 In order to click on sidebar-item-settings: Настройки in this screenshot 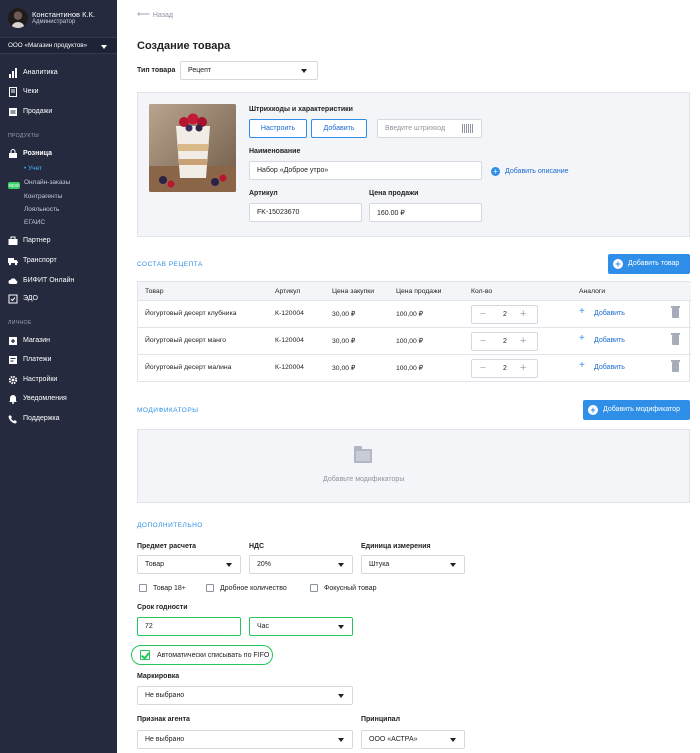, I will do `click(60, 381)`.